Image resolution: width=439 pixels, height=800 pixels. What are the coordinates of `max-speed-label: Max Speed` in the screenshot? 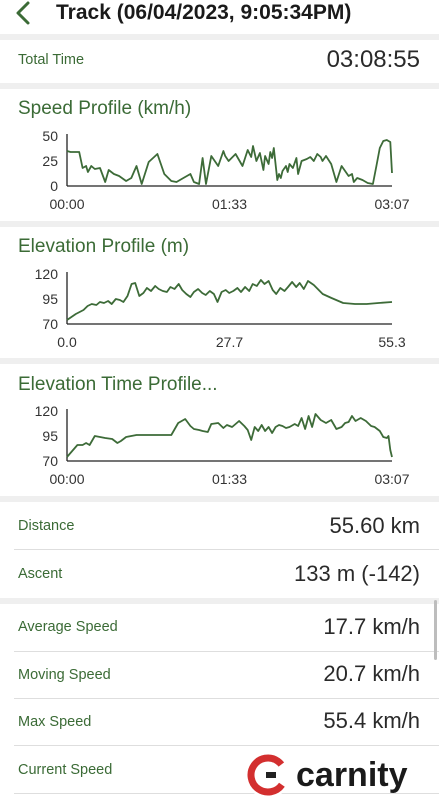 It's located at (55, 722).